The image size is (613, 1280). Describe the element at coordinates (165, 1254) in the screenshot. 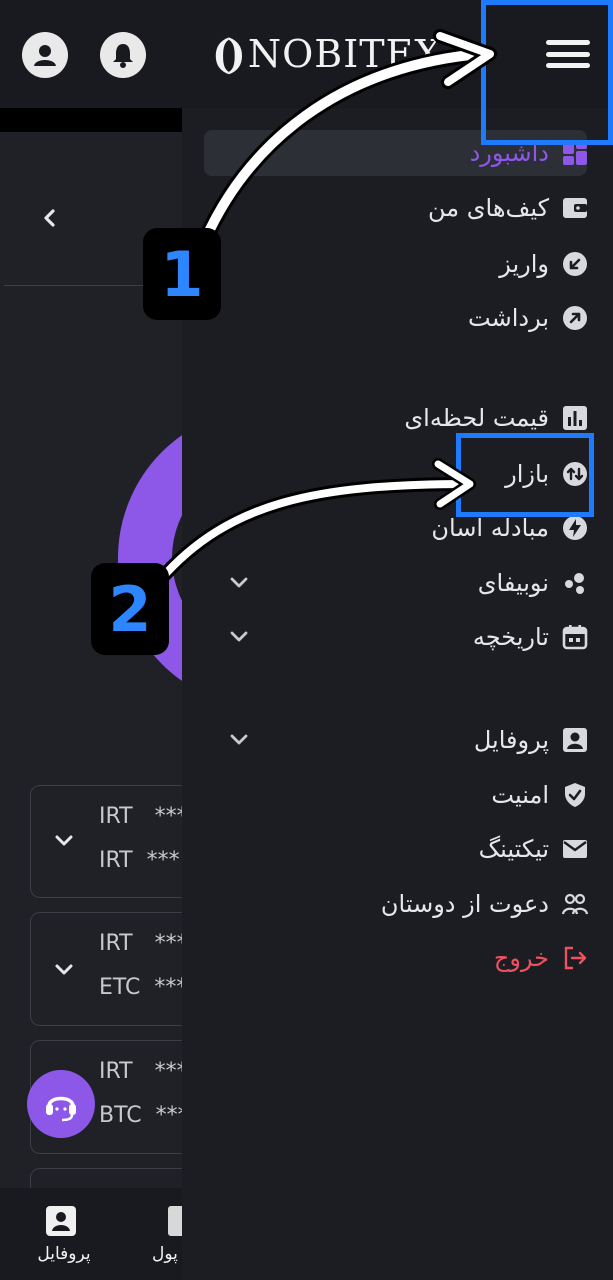

I see `nav-wallet-label: پول` at that location.